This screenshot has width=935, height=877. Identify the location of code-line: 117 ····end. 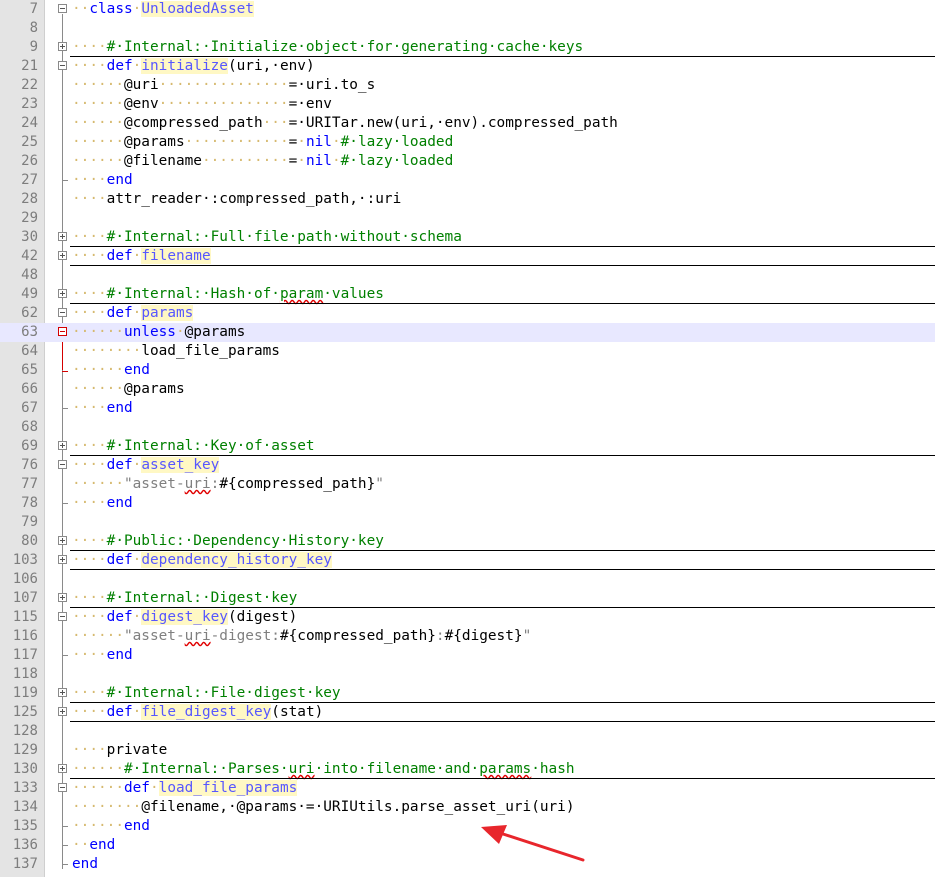
(467, 655).